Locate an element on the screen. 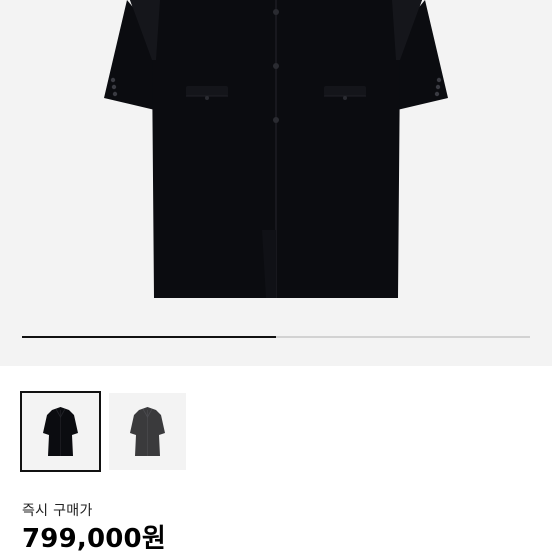  purchase-type-label: 즉시 구매가 is located at coordinates (57, 511).